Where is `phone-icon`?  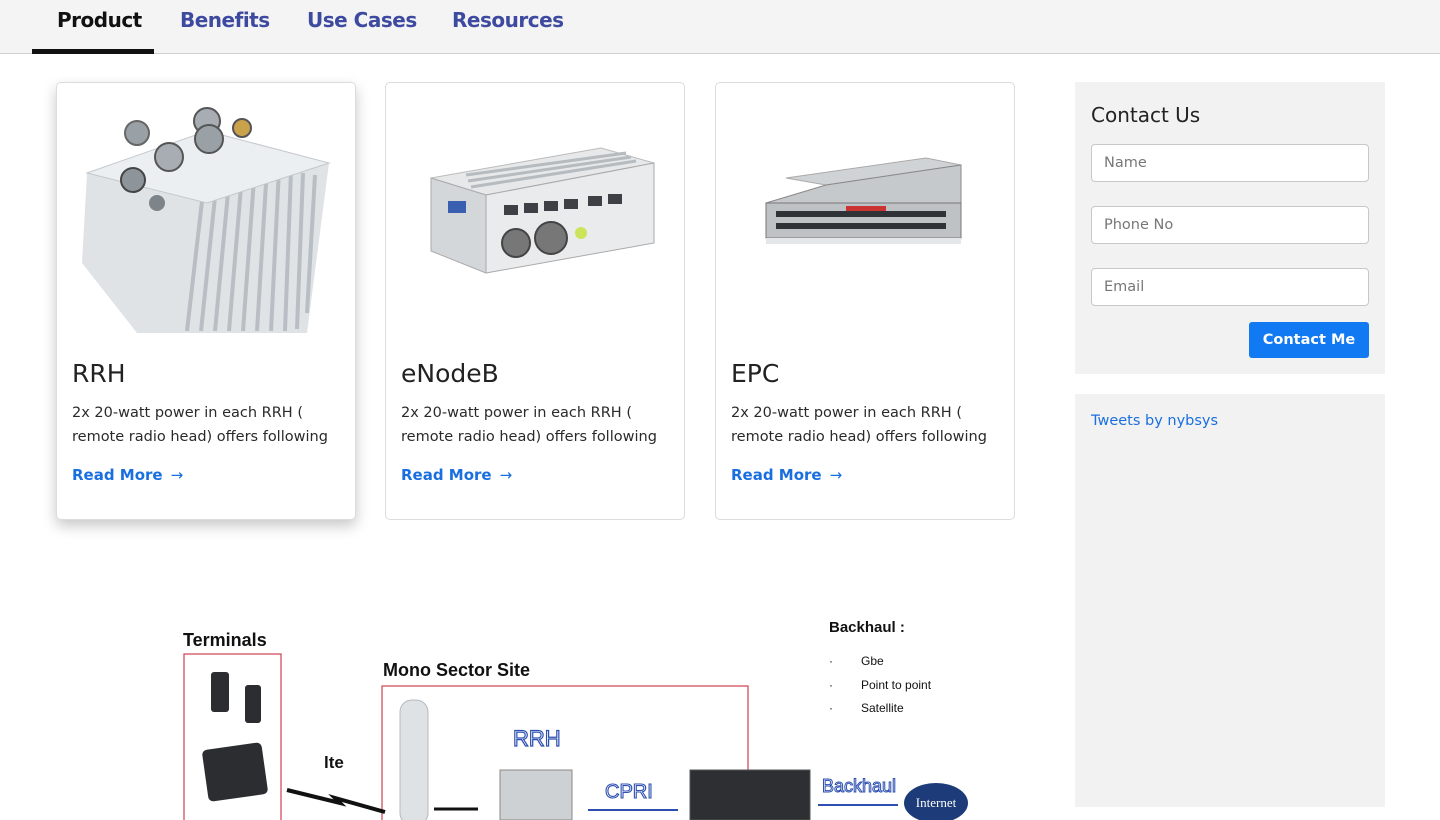 phone-icon is located at coordinates (236, 697).